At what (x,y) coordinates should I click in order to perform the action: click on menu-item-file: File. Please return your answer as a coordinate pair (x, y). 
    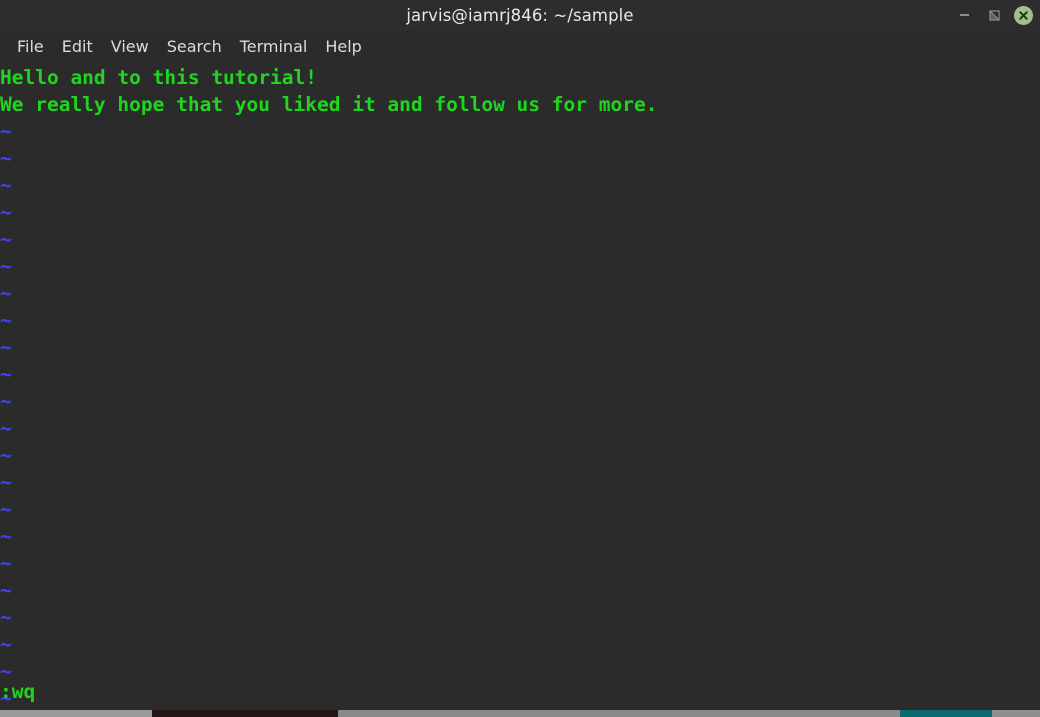
    Looking at the image, I should click on (30, 46).